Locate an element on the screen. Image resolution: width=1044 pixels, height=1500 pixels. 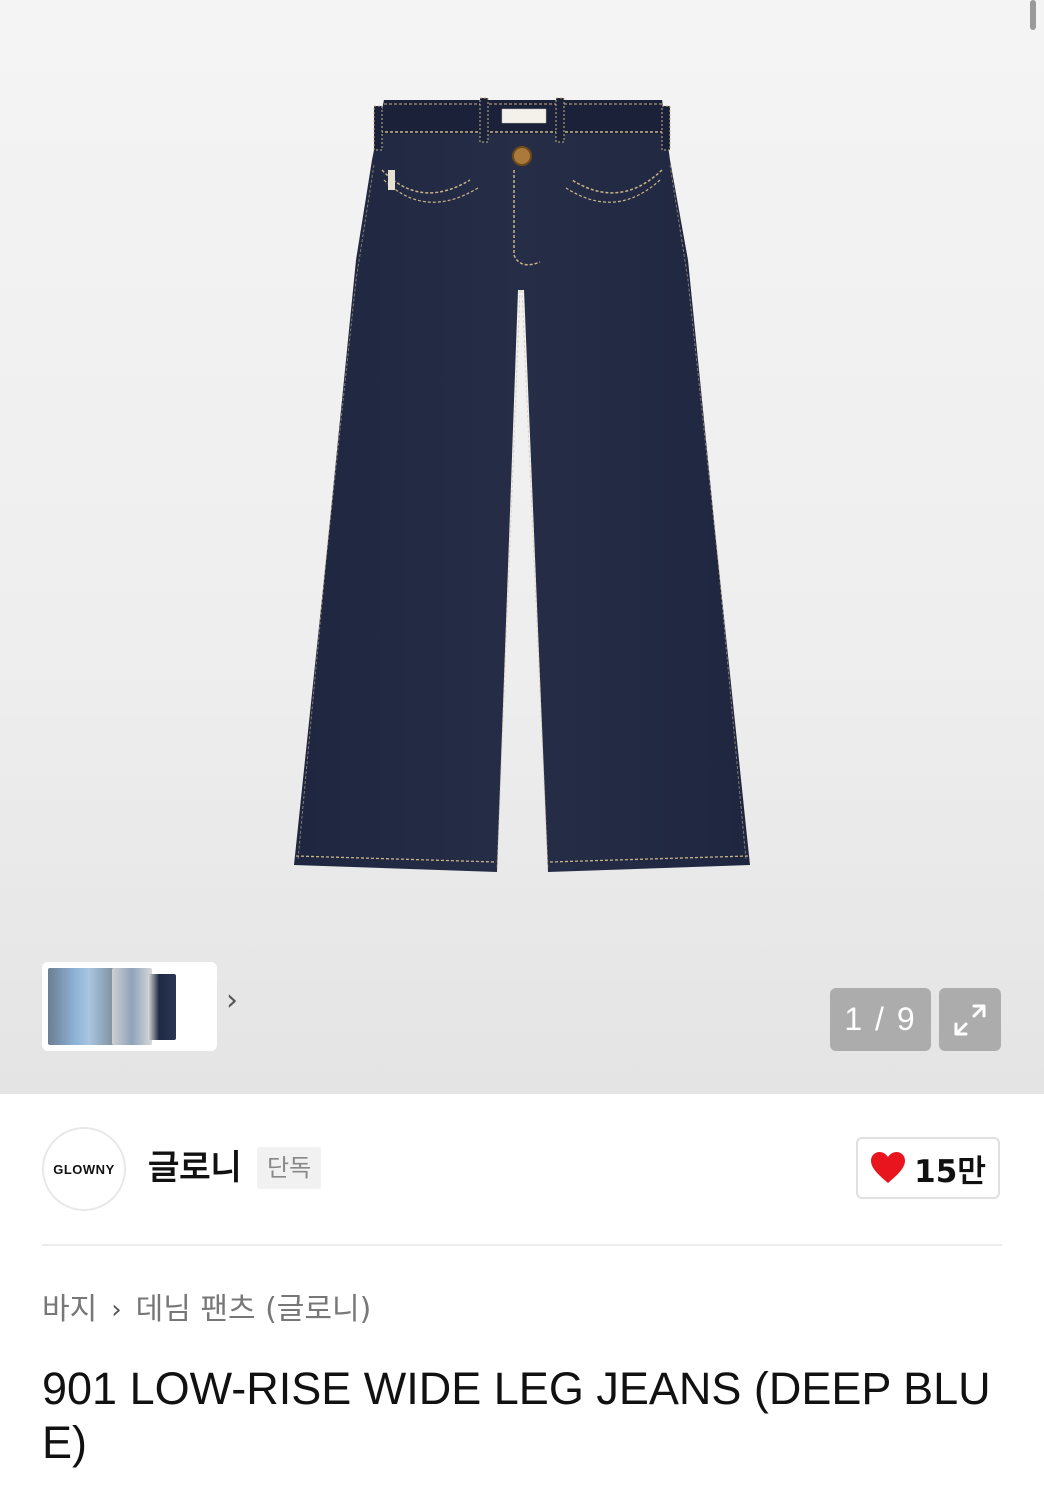
expand-button is located at coordinates (970, 1019).